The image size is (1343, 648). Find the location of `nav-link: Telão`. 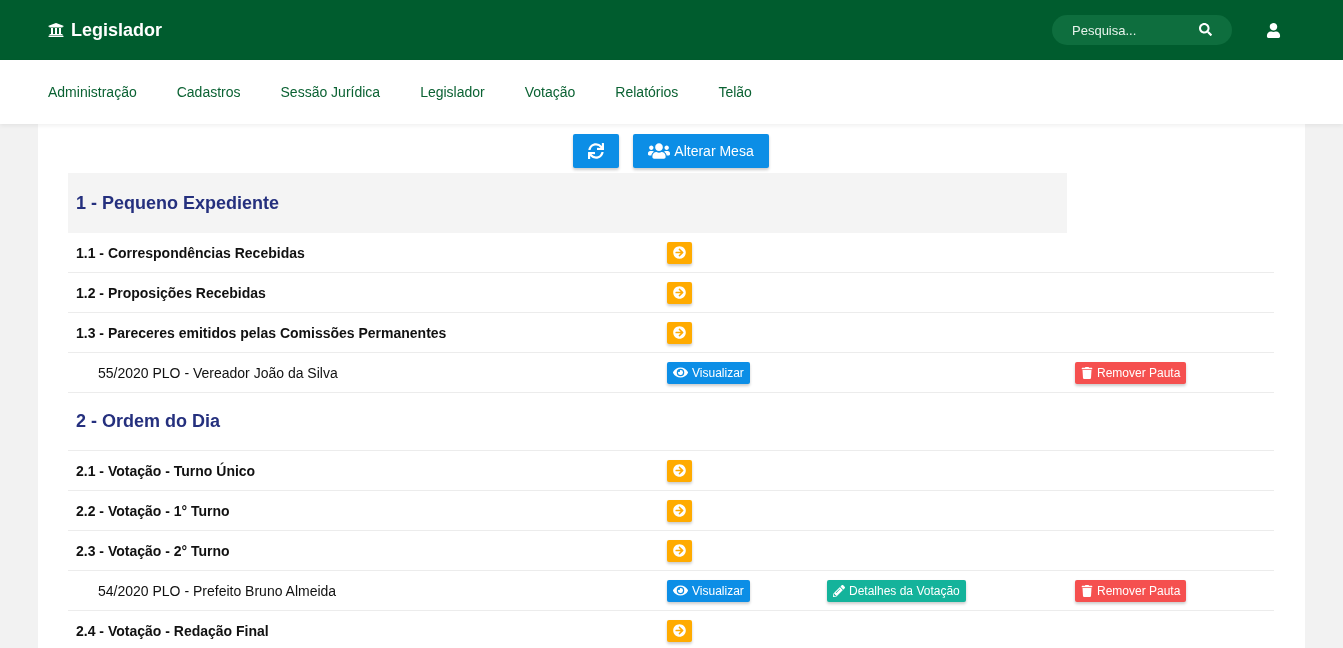

nav-link: Telão is located at coordinates (735, 92).